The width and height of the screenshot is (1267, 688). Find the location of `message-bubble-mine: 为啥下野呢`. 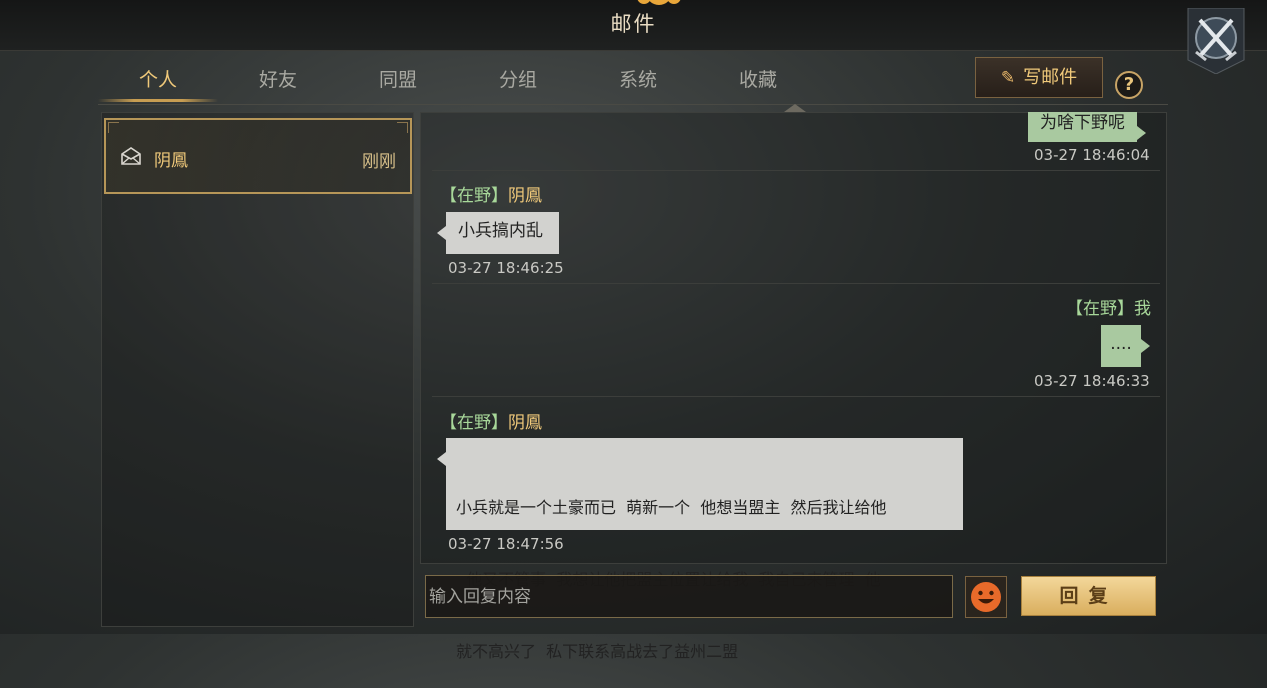

message-bubble-mine: 为啥下野呢 is located at coordinates (1087, 127).